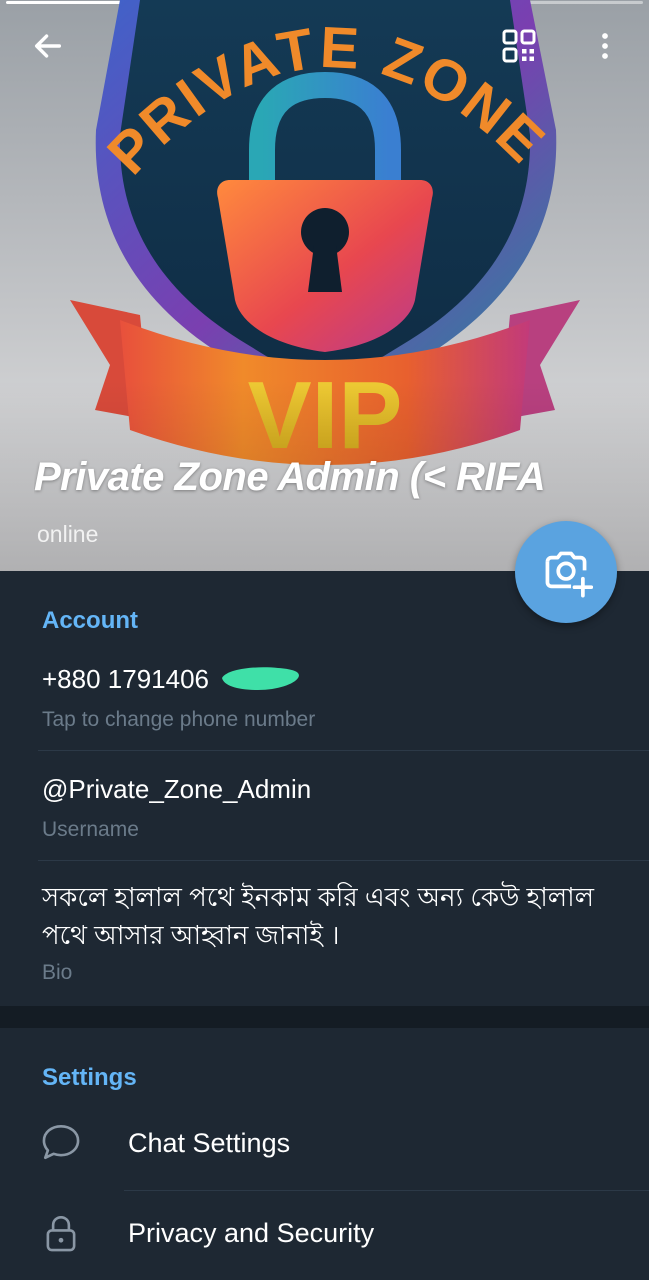  Describe the element at coordinates (324, 695) in the screenshot. I see `phone-row` at that location.